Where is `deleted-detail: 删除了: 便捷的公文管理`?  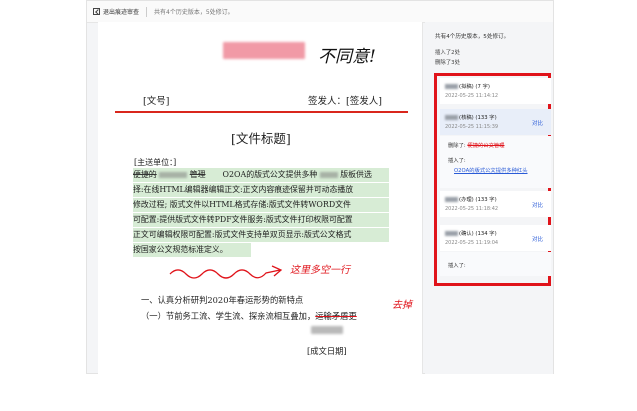 deleted-detail: 删除了: 便捷的公文管理 is located at coordinates (476, 145).